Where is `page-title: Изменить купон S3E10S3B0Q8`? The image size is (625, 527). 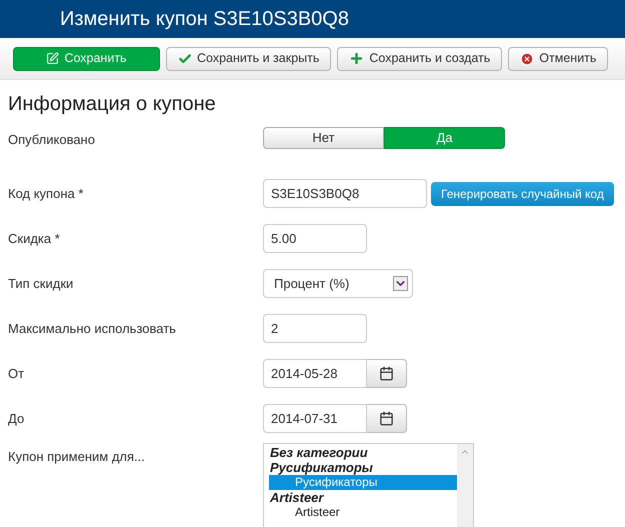
page-title: Изменить купон S3E10S3B0Q8 is located at coordinates (204, 19).